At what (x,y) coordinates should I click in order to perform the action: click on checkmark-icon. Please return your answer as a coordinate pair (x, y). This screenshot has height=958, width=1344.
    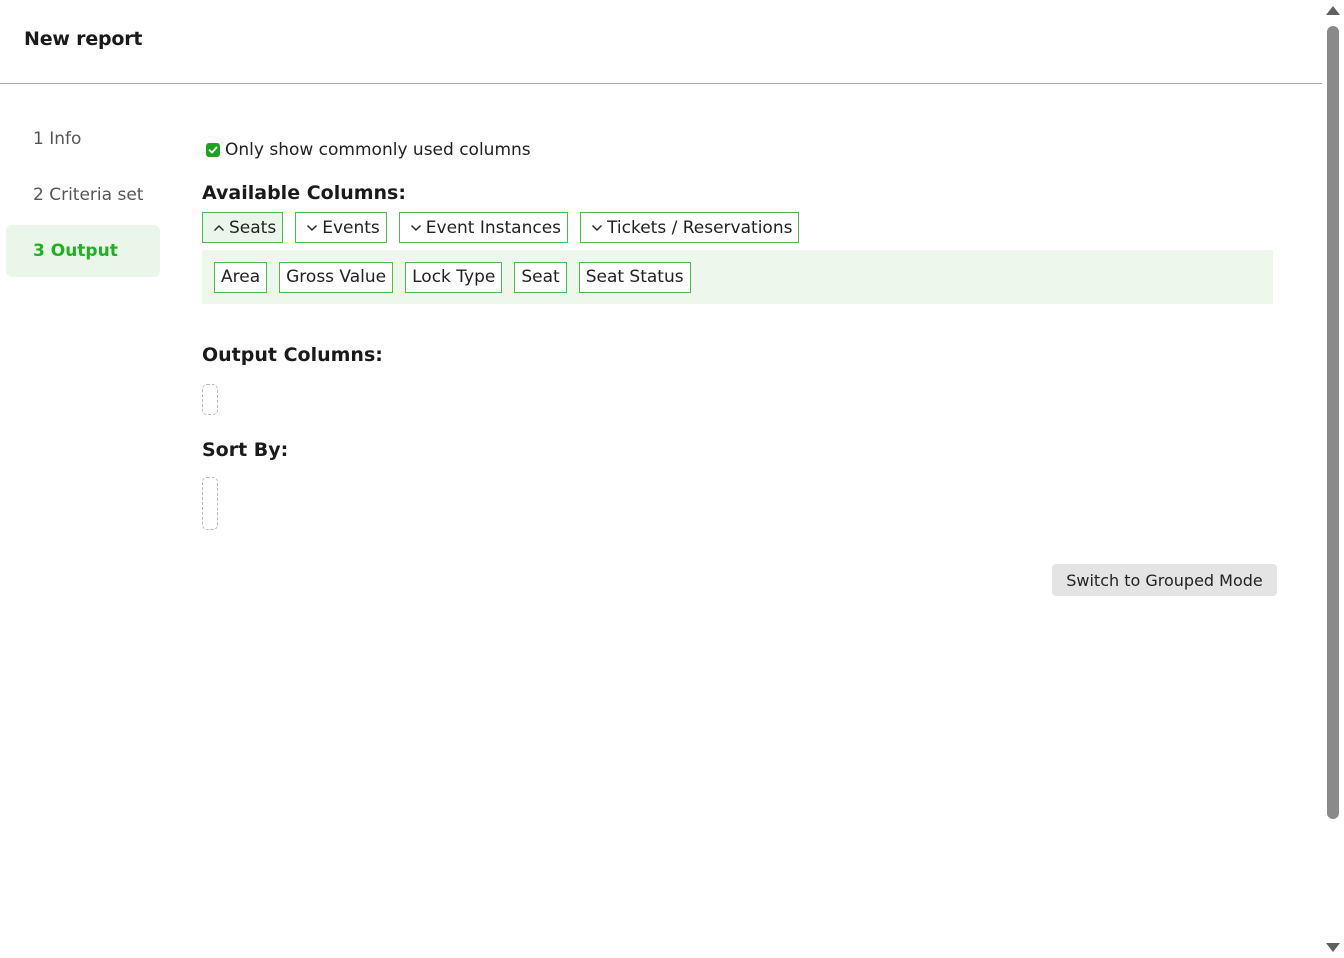
    Looking at the image, I should click on (213, 150).